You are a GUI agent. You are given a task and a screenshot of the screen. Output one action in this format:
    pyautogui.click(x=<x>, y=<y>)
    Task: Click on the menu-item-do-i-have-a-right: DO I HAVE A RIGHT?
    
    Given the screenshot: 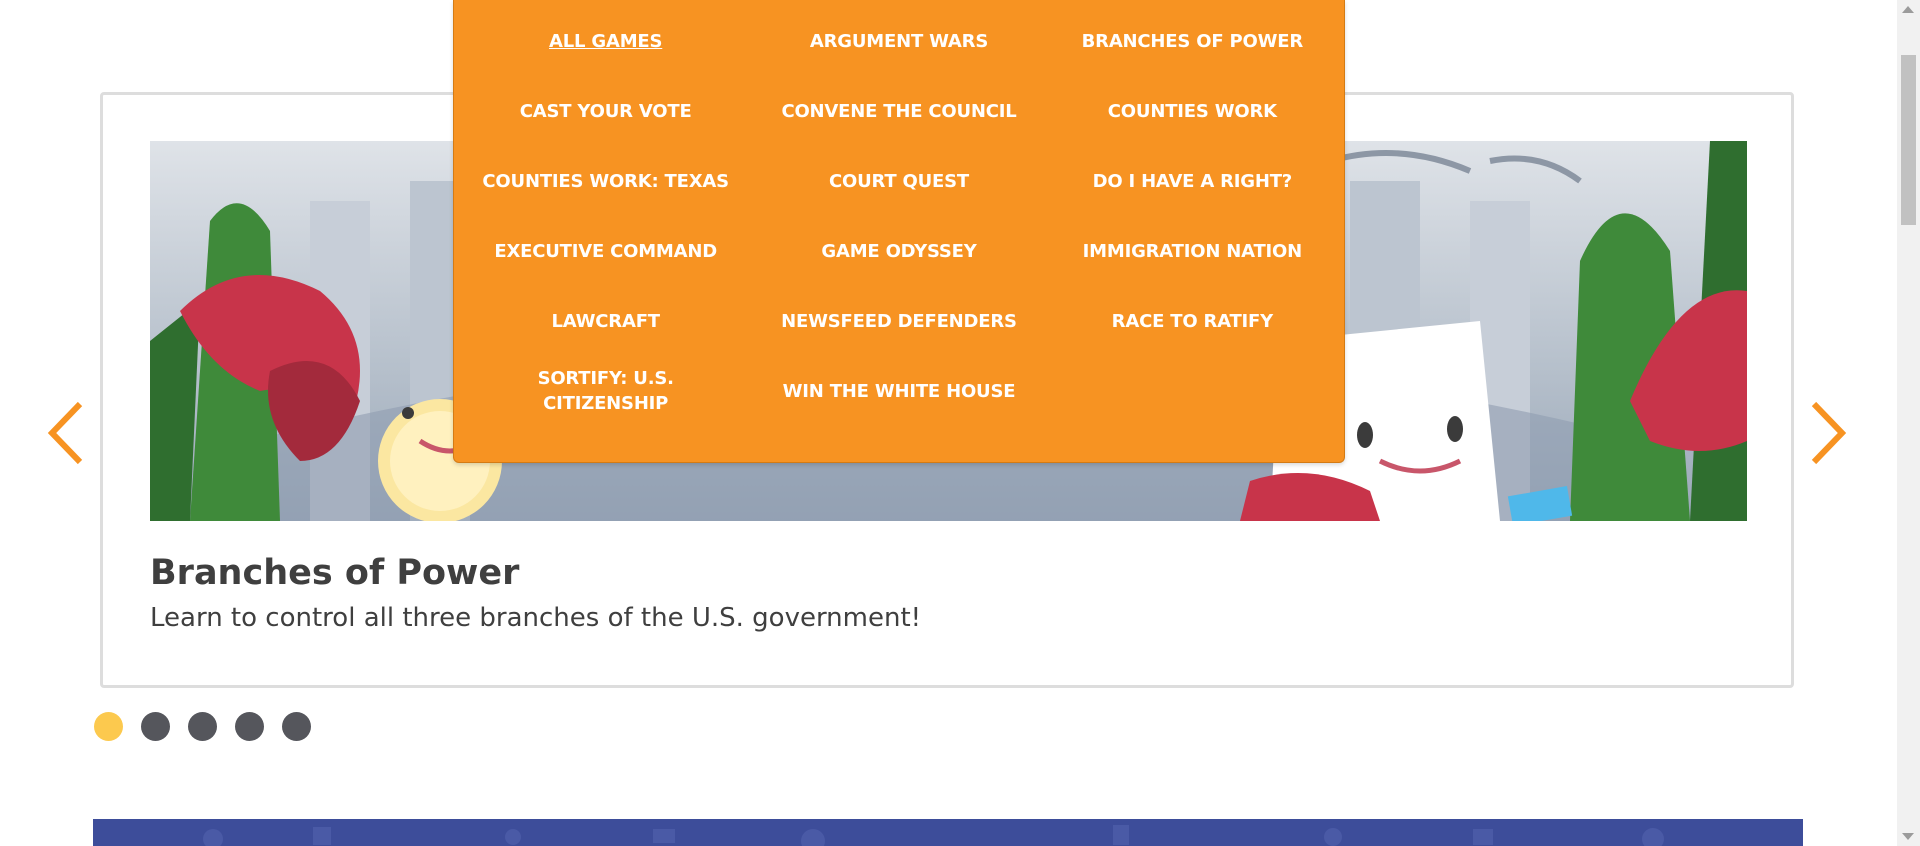 What is the action you would take?
    pyautogui.click(x=1192, y=181)
    